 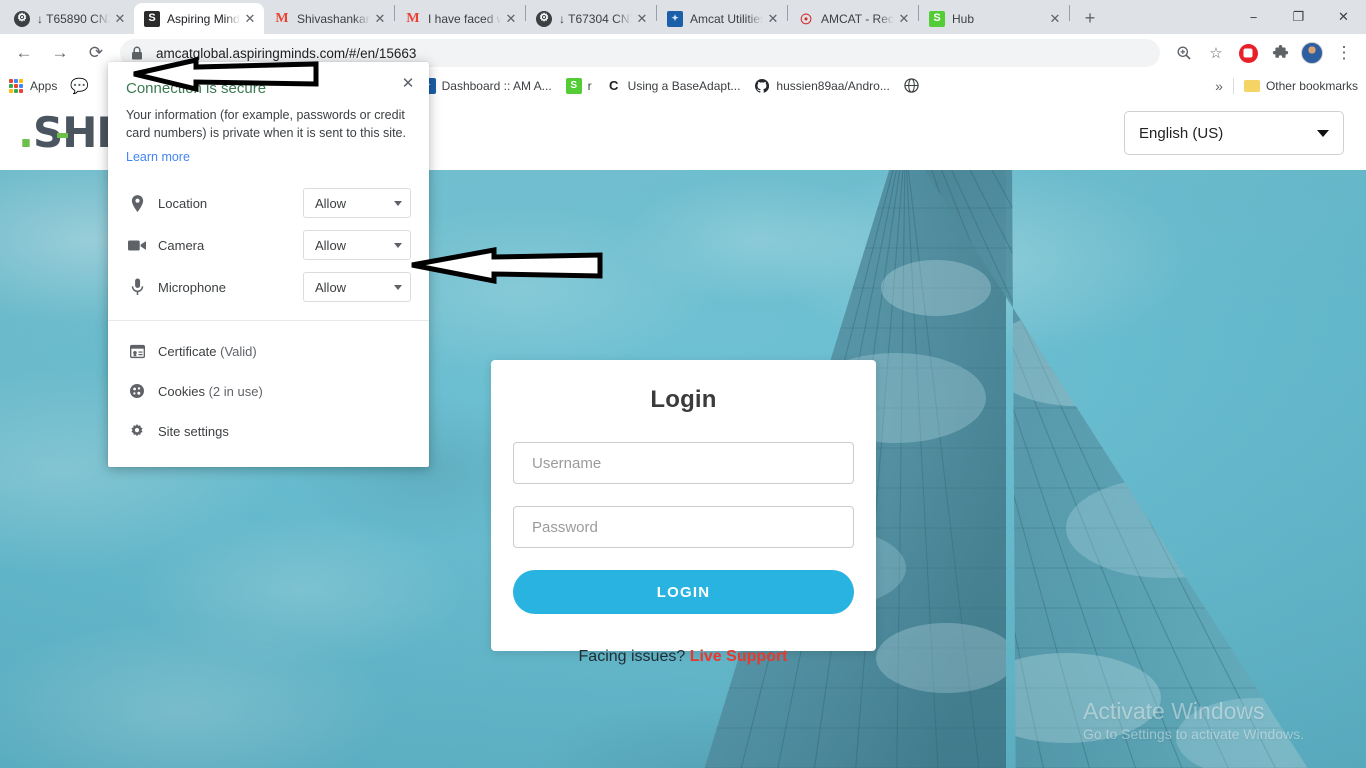 I want to click on bookmark-item, so click(x=915, y=86).